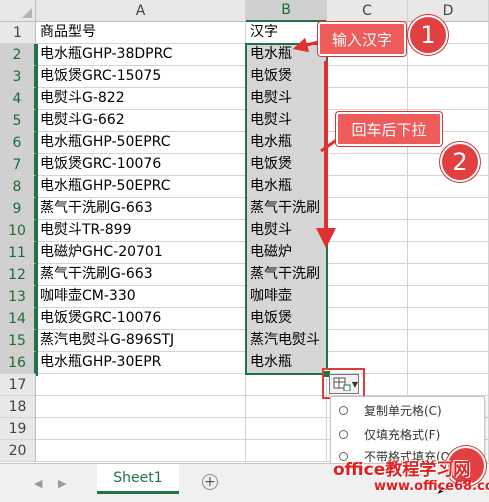 This screenshot has height=502, width=489. I want to click on callout-enter-drag: 回车后下拉, so click(389, 129).